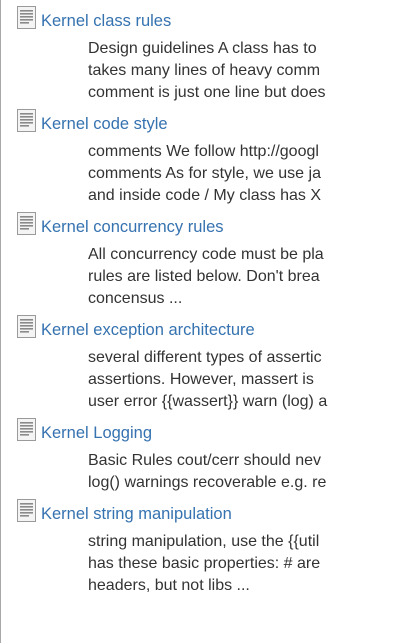 This screenshot has height=643, width=412. I want to click on result-title-link: Kernel code style, so click(104, 124).